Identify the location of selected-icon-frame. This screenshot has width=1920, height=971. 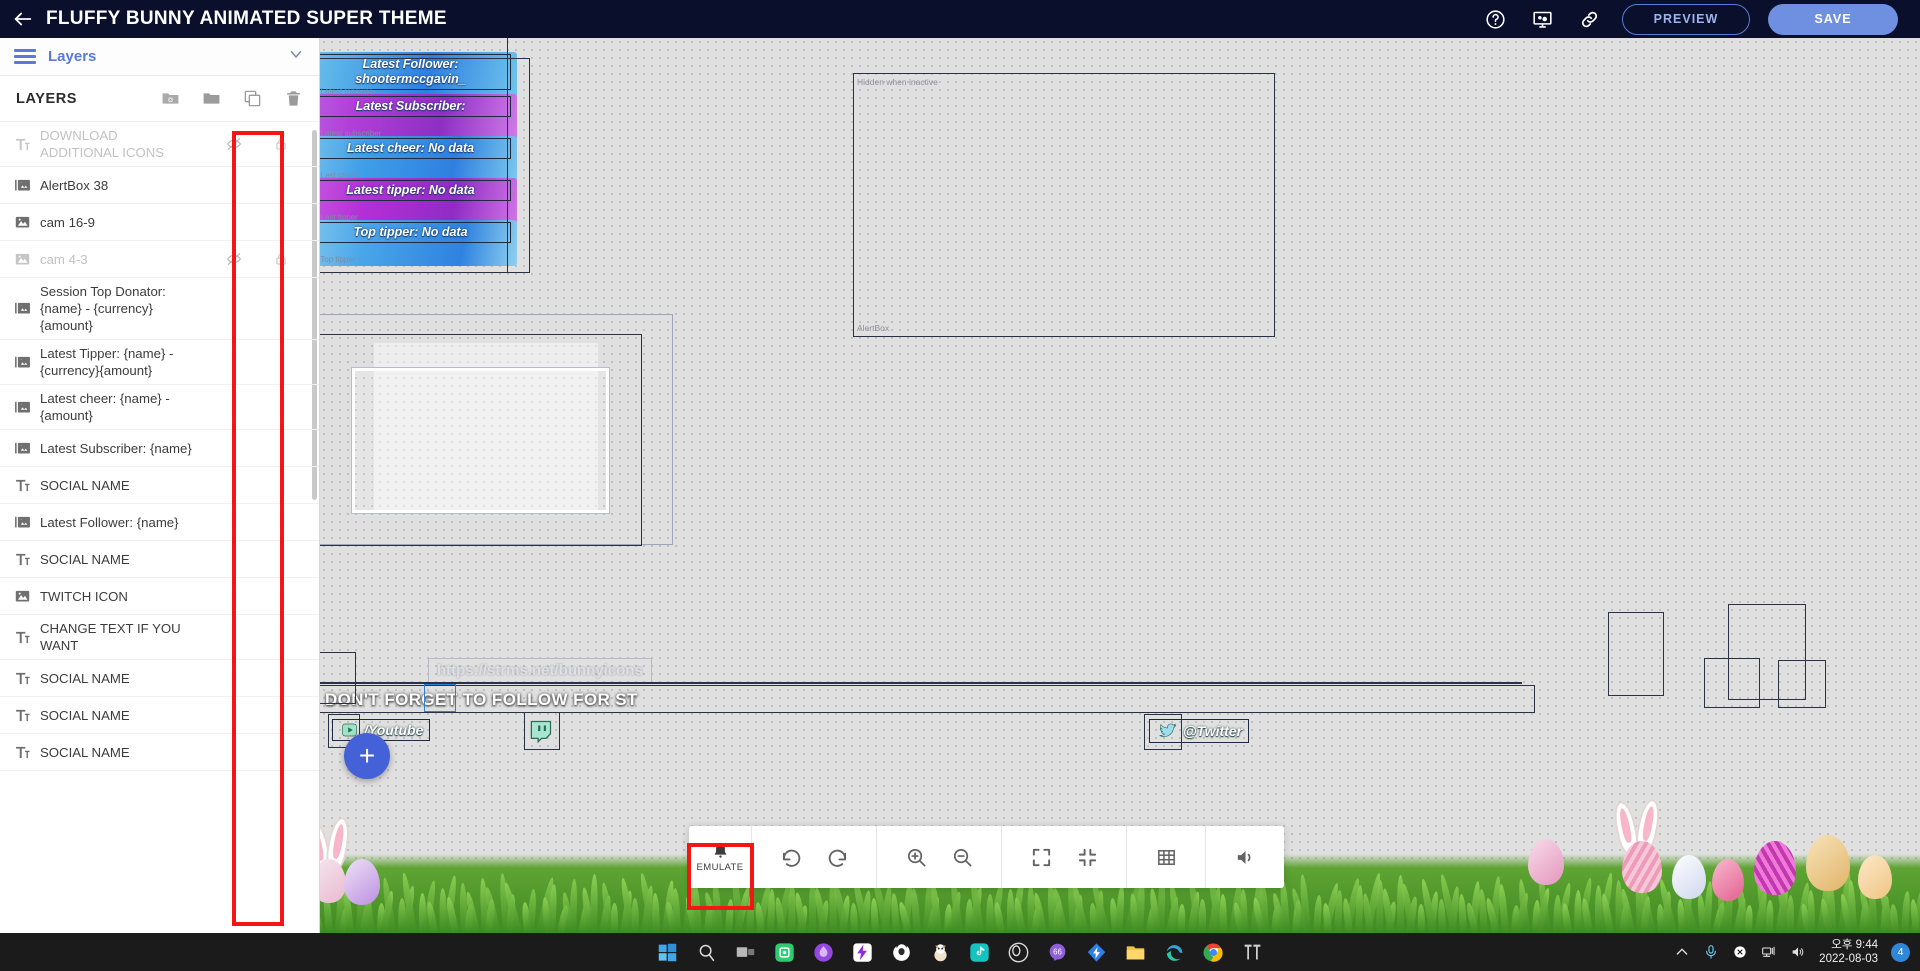
(440, 698).